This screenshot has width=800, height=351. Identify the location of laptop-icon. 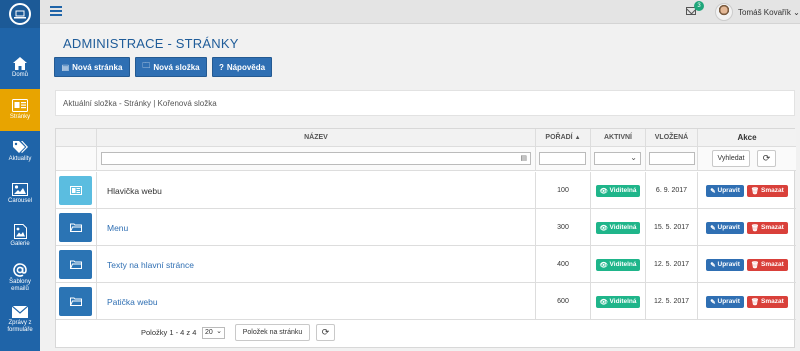
(20, 14).